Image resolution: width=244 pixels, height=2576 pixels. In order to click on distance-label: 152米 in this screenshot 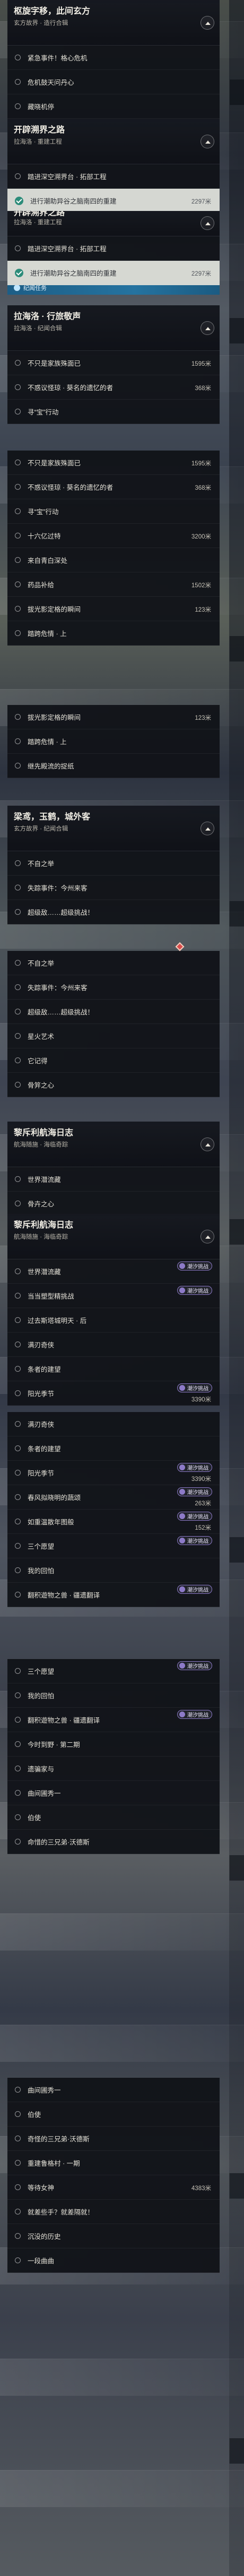, I will do `click(203, 1528)`.